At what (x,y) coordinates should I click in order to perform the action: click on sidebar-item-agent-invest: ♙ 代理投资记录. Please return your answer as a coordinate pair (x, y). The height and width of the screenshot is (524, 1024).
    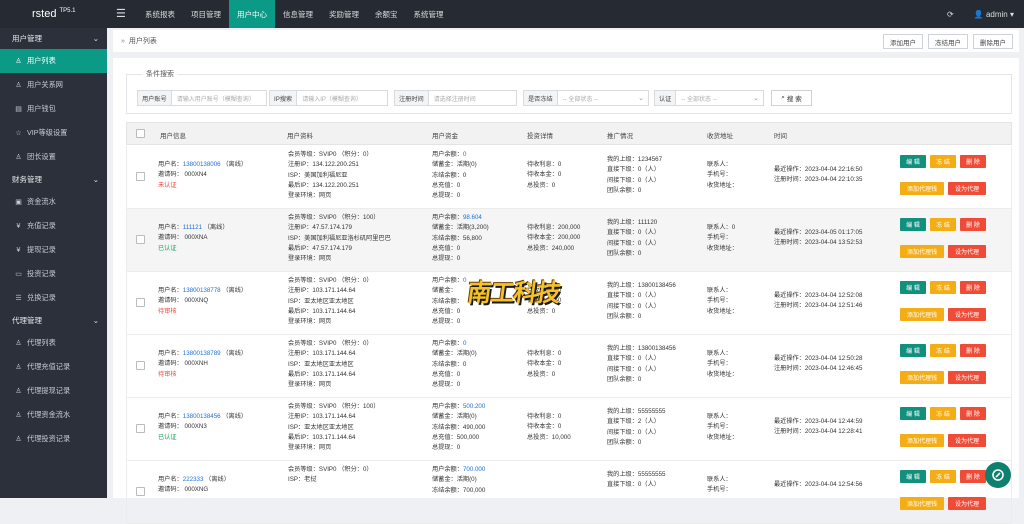
    Looking at the image, I should click on (53, 439).